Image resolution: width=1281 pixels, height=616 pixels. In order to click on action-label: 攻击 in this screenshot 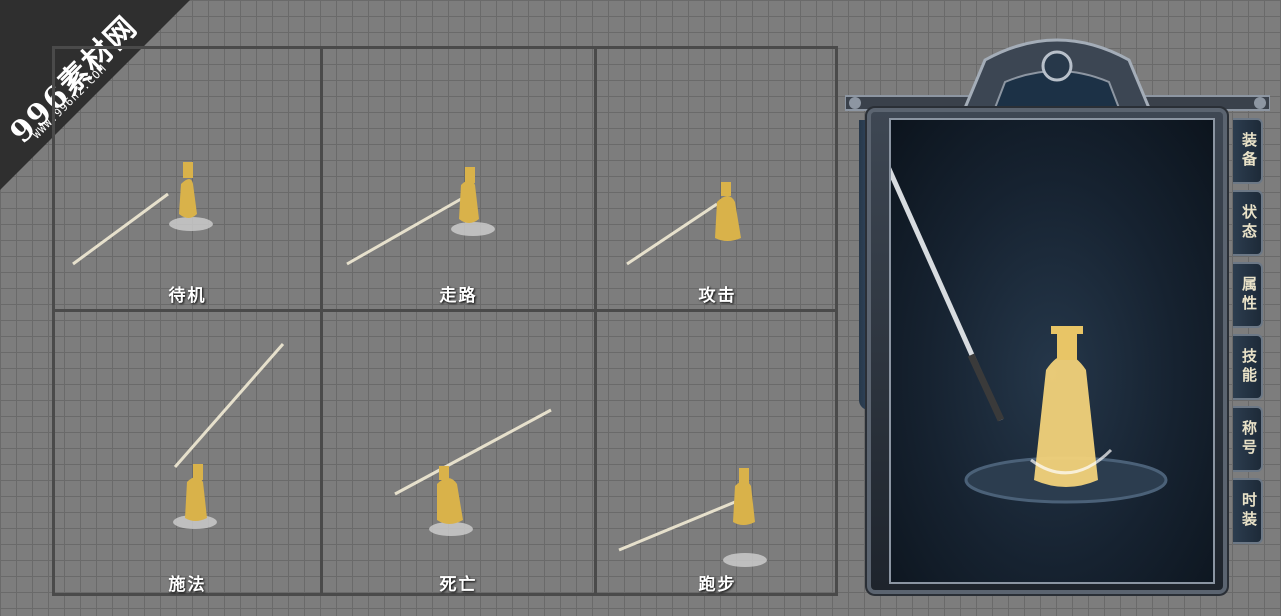, I will do `click(717, 296)`.